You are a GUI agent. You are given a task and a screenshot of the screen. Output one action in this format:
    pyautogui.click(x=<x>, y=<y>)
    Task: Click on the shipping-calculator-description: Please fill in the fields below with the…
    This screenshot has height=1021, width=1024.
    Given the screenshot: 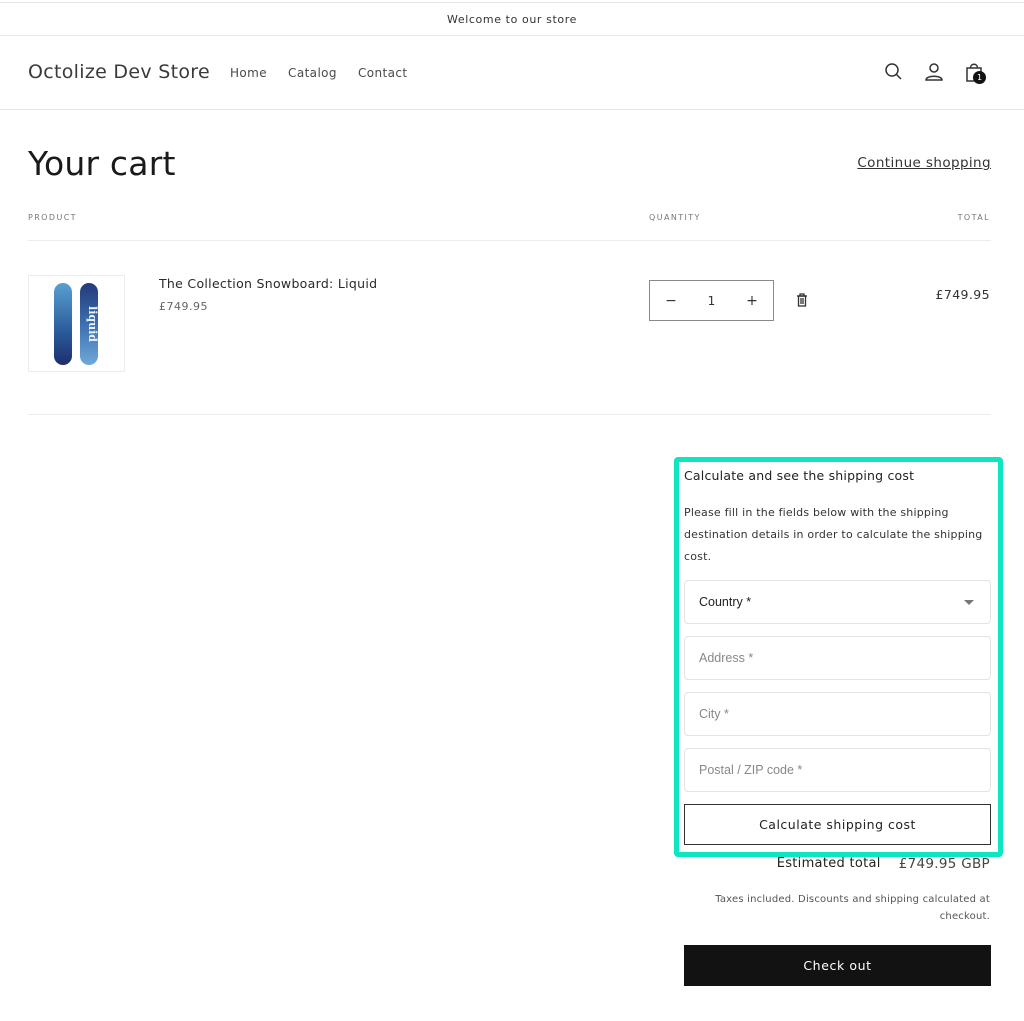 What is the action you would take?
    pyautogui.click(x=833, y=534)
    